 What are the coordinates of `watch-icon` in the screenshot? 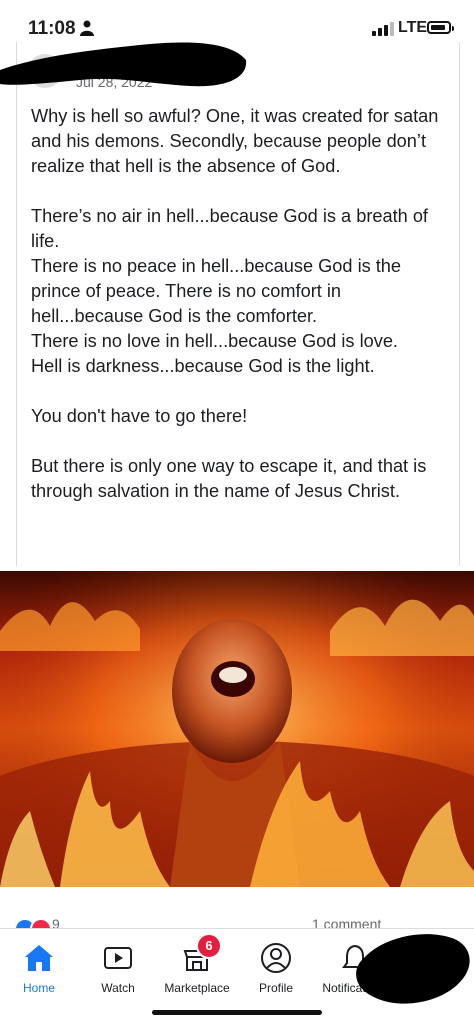 It's located at (118, 958).